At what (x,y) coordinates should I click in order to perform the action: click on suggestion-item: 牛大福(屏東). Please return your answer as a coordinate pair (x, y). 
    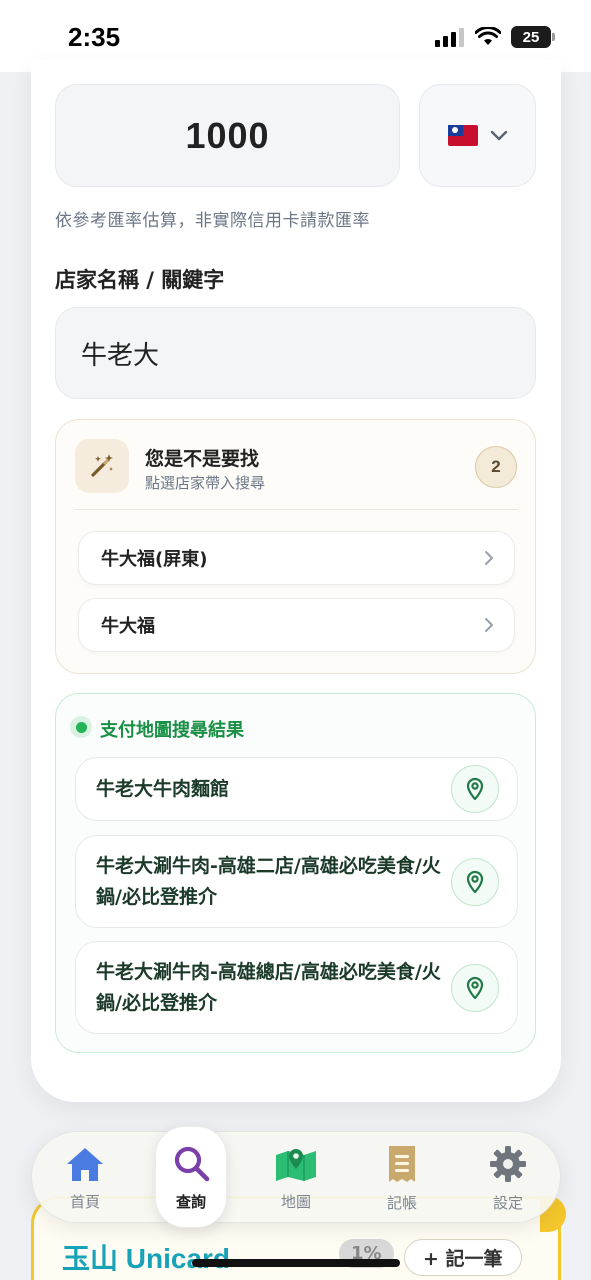
    Looking at the image, I should click on (296, 558).